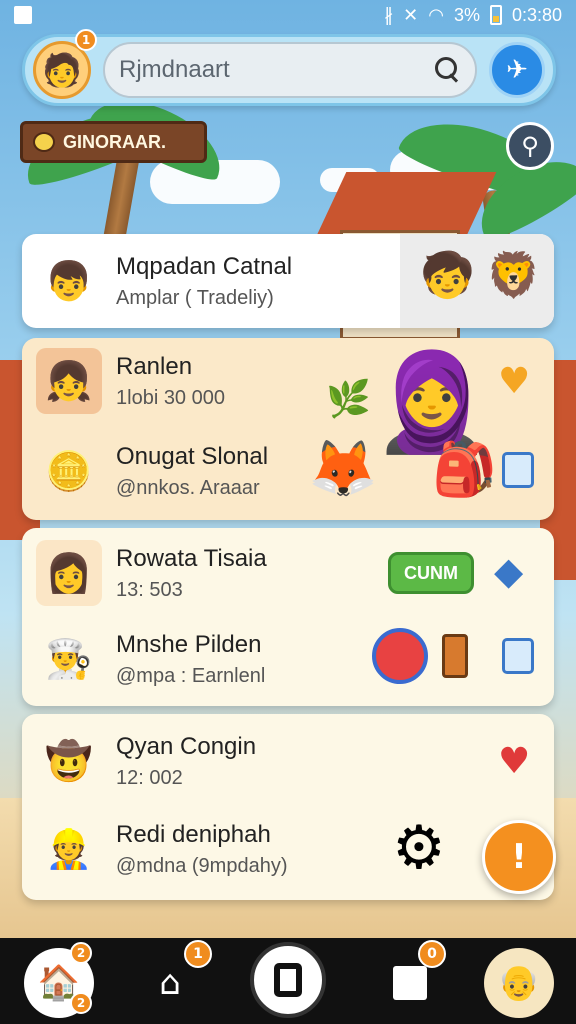 The width and height of the screenshot is (576, 1024). Describe the element at coordinates (455, 656) in the screenshot. I see `phone-icon` at that location.